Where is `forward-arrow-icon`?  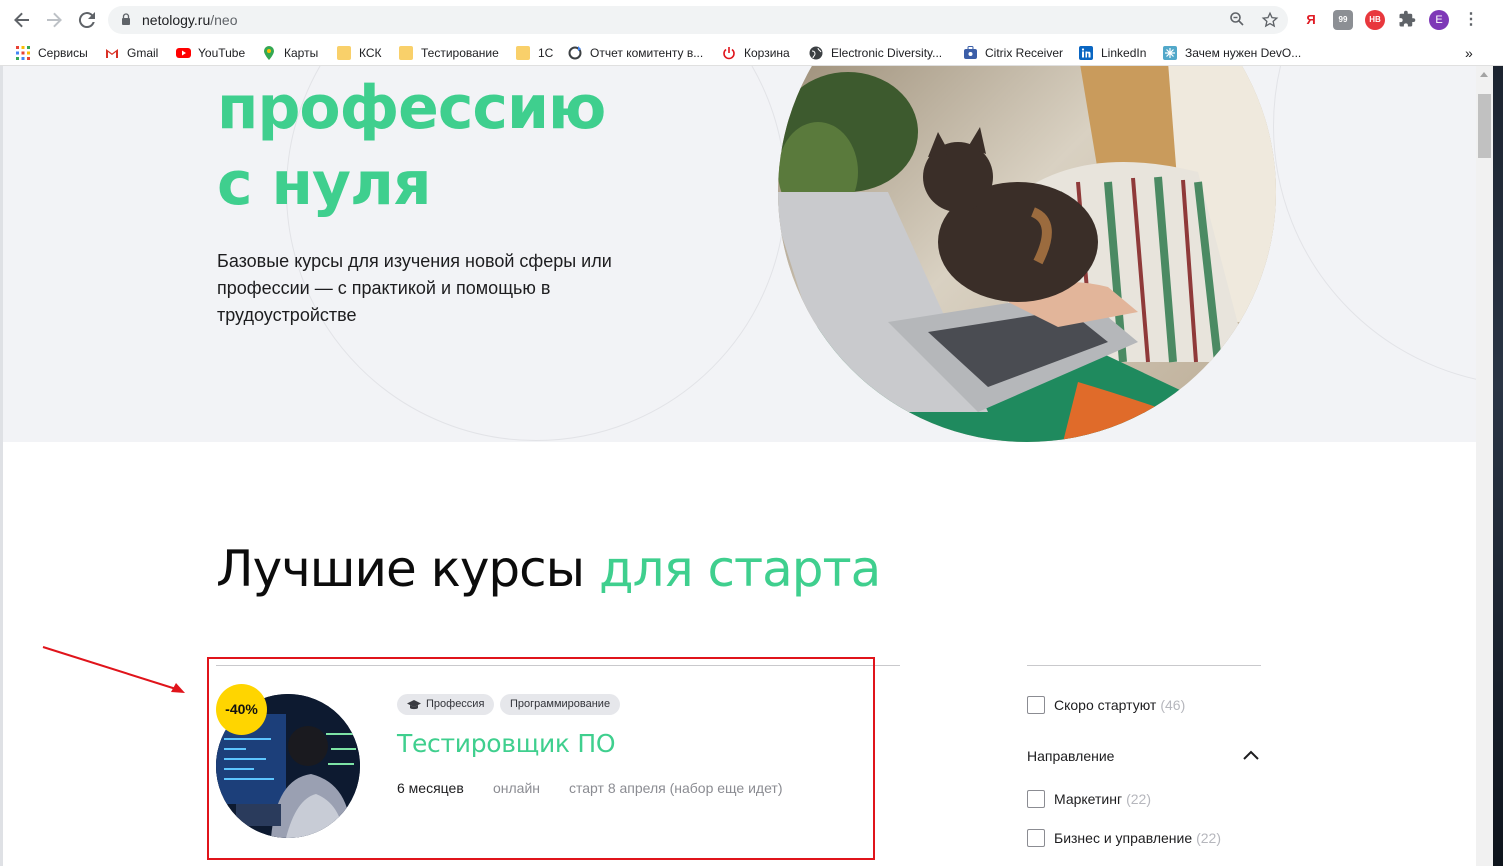 forward-arrow-icon is located at coordinates (54, 20).